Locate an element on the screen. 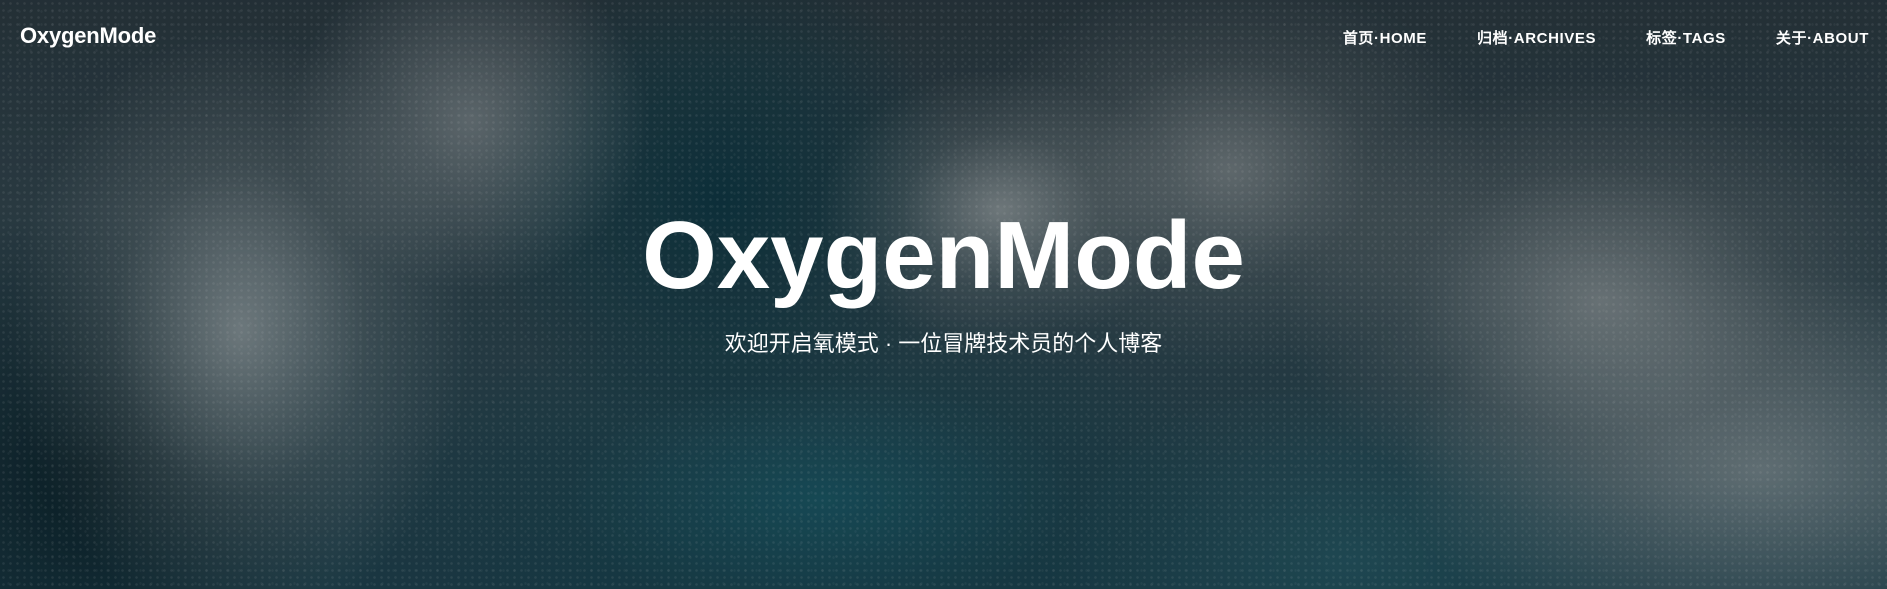 Image resolution: width=1887 pixels, height=589 pixels. nav-item-tags: 标签·TAGS is located at coordinates (1686, 37).